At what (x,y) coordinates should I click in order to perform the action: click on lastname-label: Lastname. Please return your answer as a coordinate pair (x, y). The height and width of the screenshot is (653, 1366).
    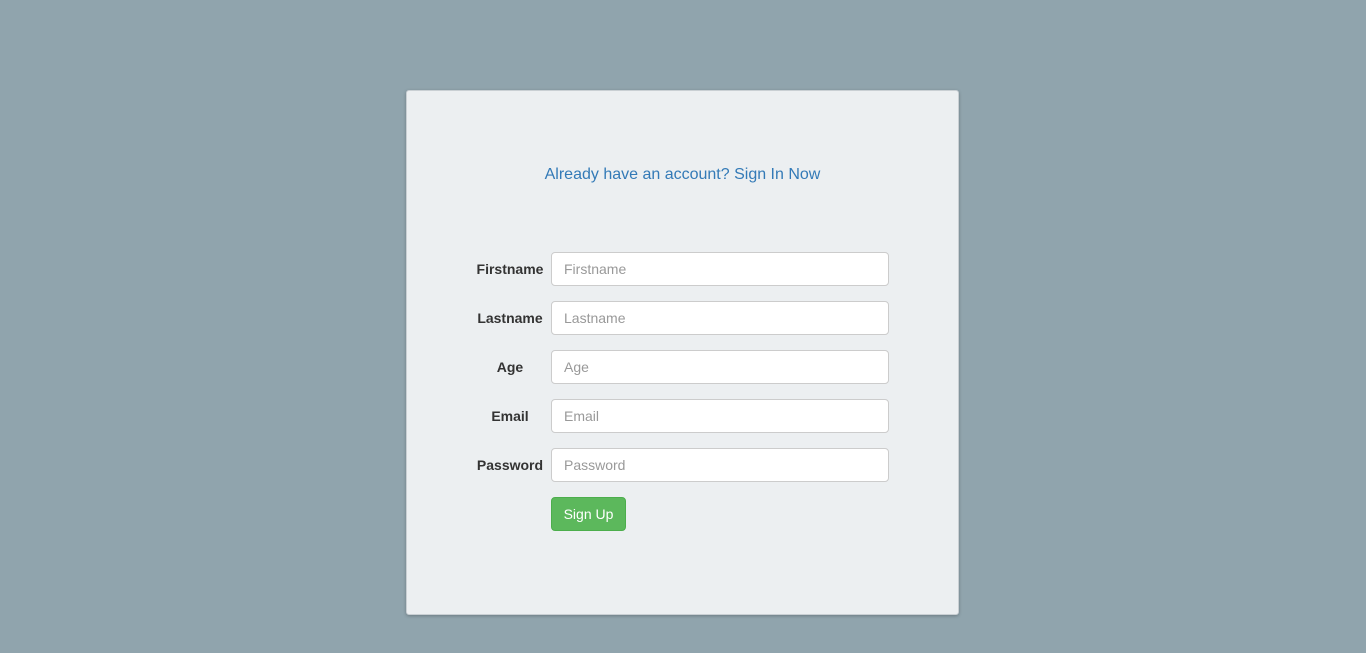
    Looking at the image, I should click on (510, 318).